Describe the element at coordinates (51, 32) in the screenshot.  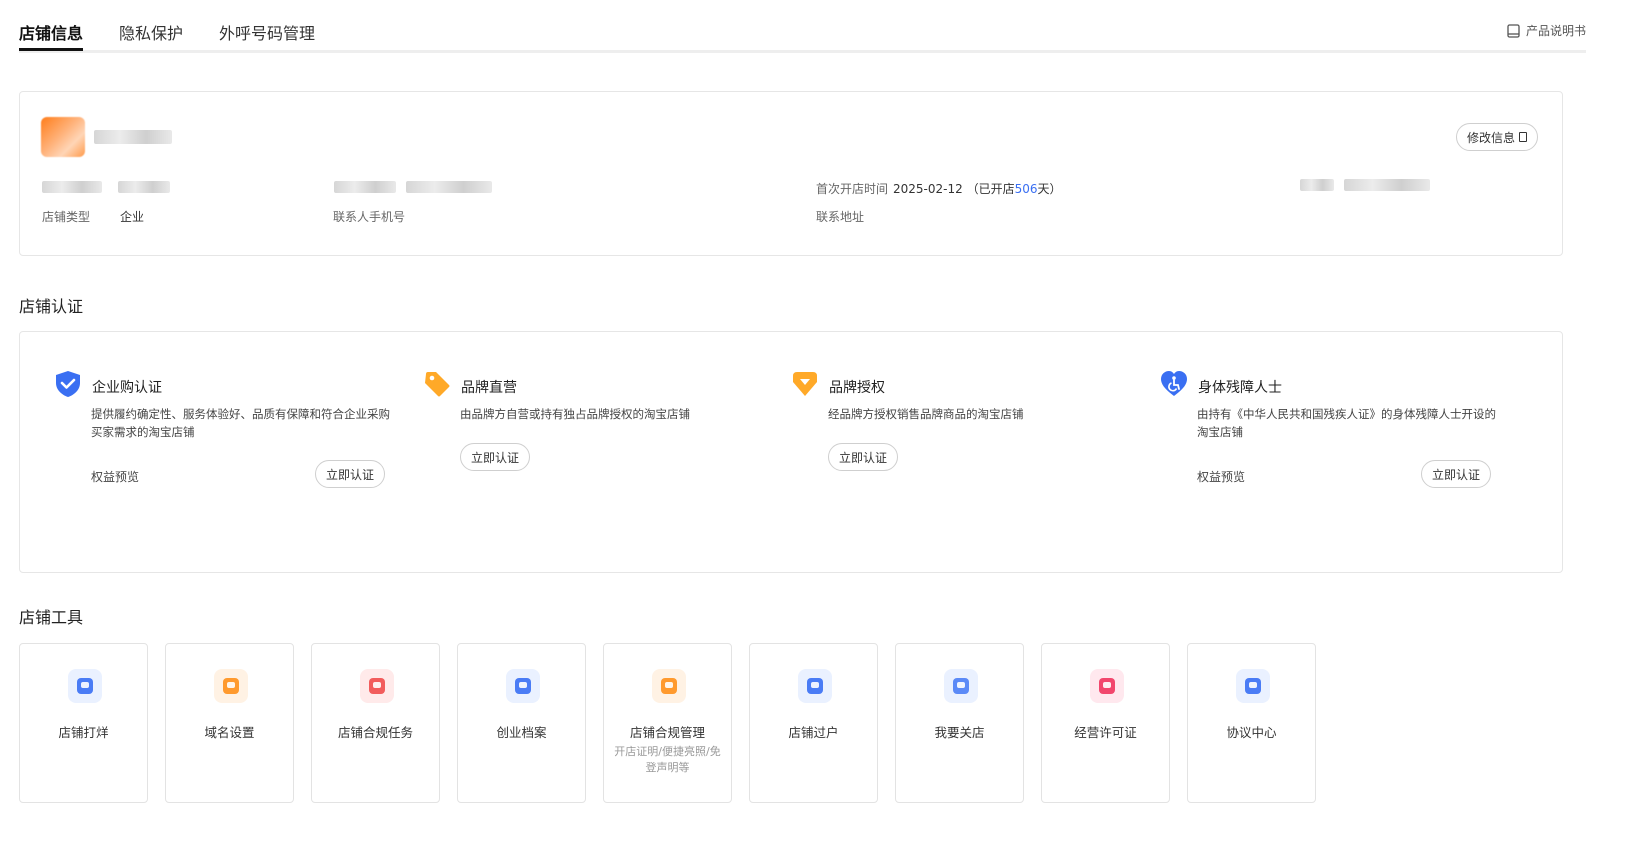
I see `tab-shop-info: 店铺信息` at that location.